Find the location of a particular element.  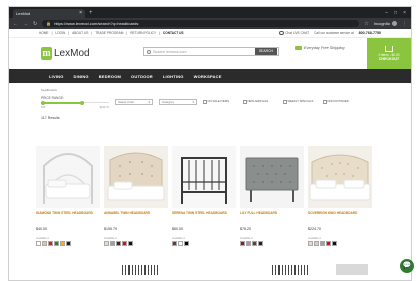

price-min-handle is located at coordinates (43, 102).